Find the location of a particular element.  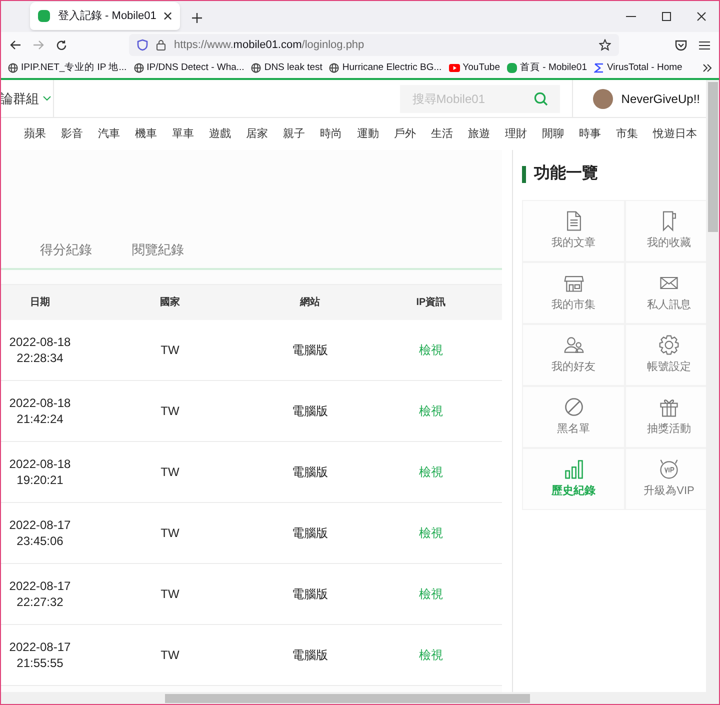

feature-item: 抽獎活動 is located at coordinates (665, 417).